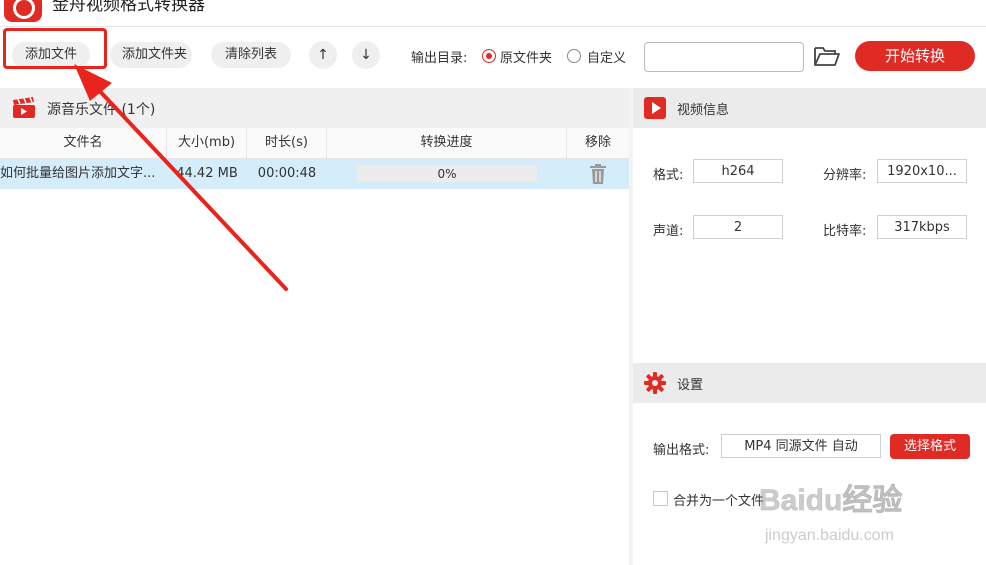 The width and height of the screenshot is (986, 565). What do you see at coordinates (287, 173) in the screenshot?
I see `file-duration-cell: 00:00:48` at bounding box center [287, 173].